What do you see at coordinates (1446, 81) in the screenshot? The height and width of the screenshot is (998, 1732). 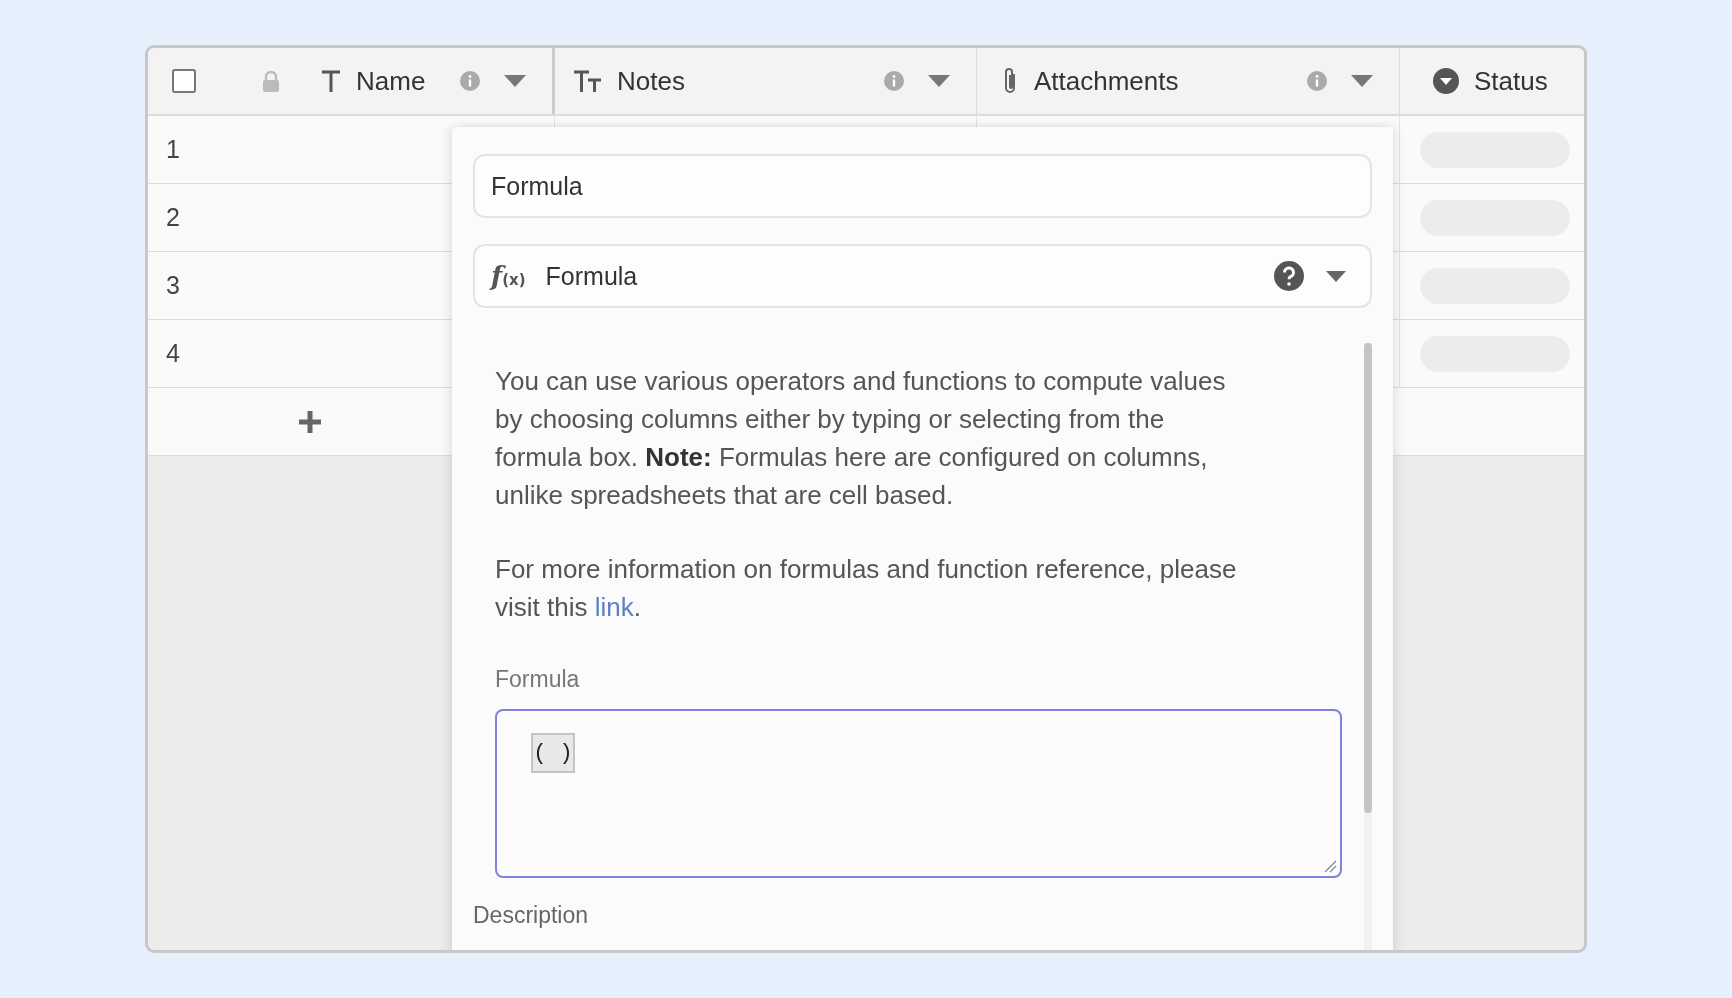 I see `dropdown-circle-icon` at bounding box center [1446, 81].